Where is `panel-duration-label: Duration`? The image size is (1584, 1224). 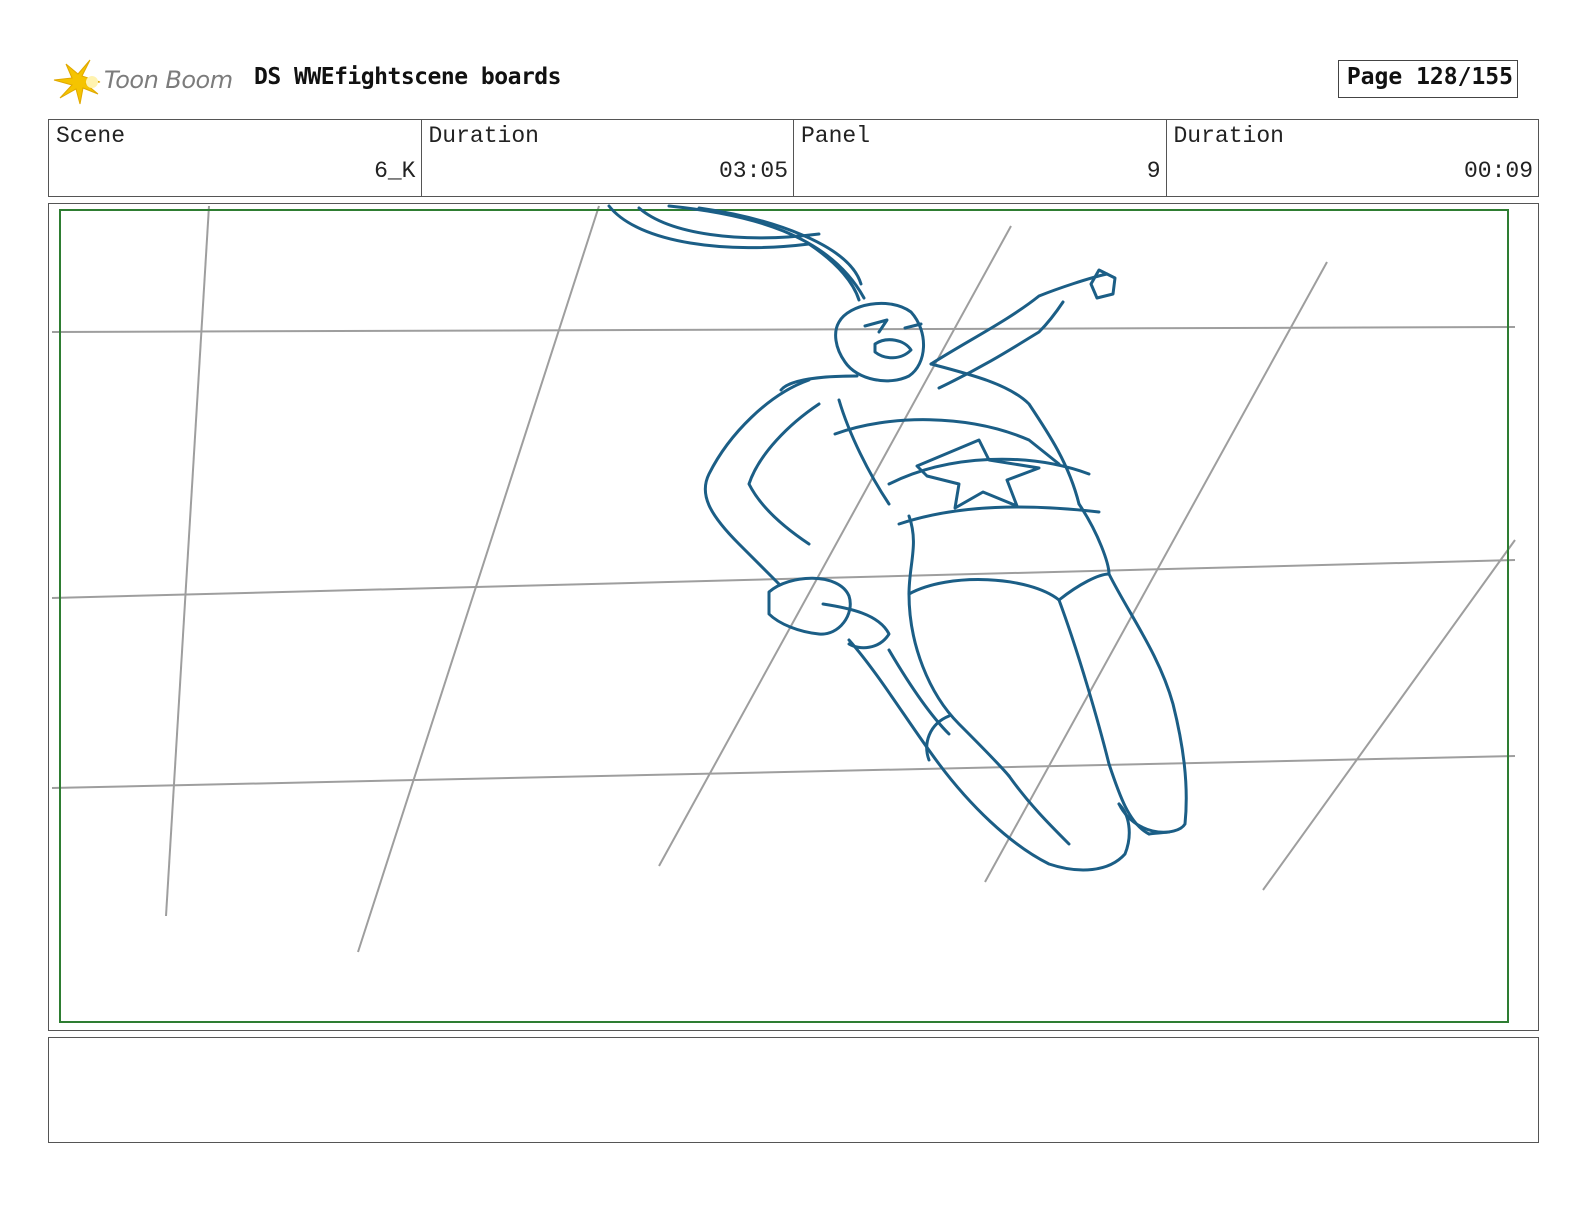 panel-duration-label: Duration is located at coordinates (1228, 136).